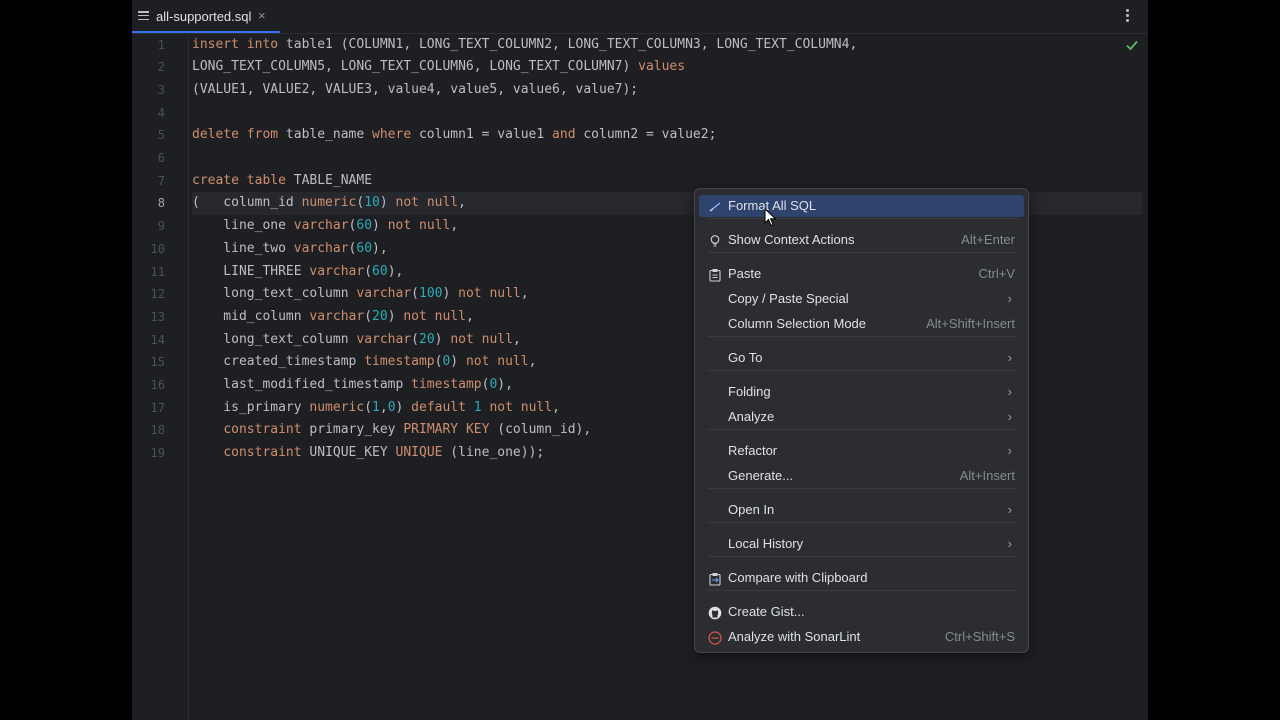  I want to click on line-number: 6, so click(161, 158).